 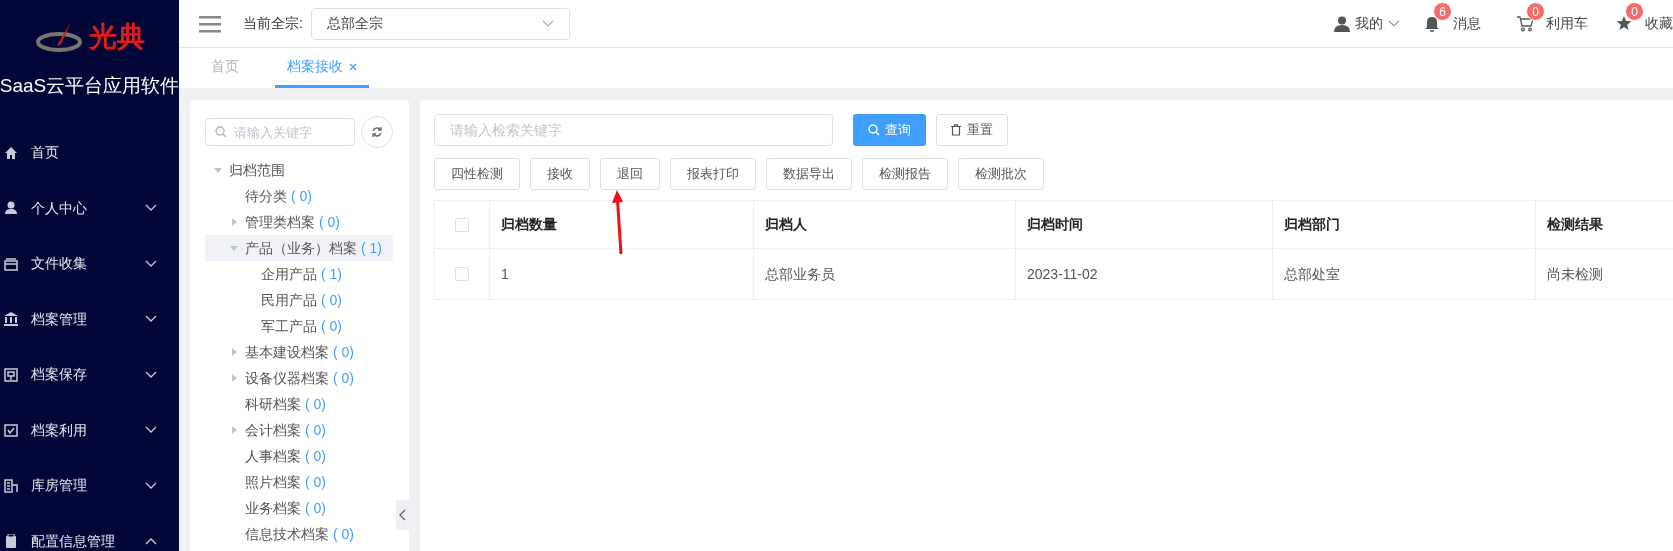 What do you see at coordinates (299, 404) in the screenshot?
I see `tree-node: 科研档案 ( 0)` at bounding box center [299, 404].